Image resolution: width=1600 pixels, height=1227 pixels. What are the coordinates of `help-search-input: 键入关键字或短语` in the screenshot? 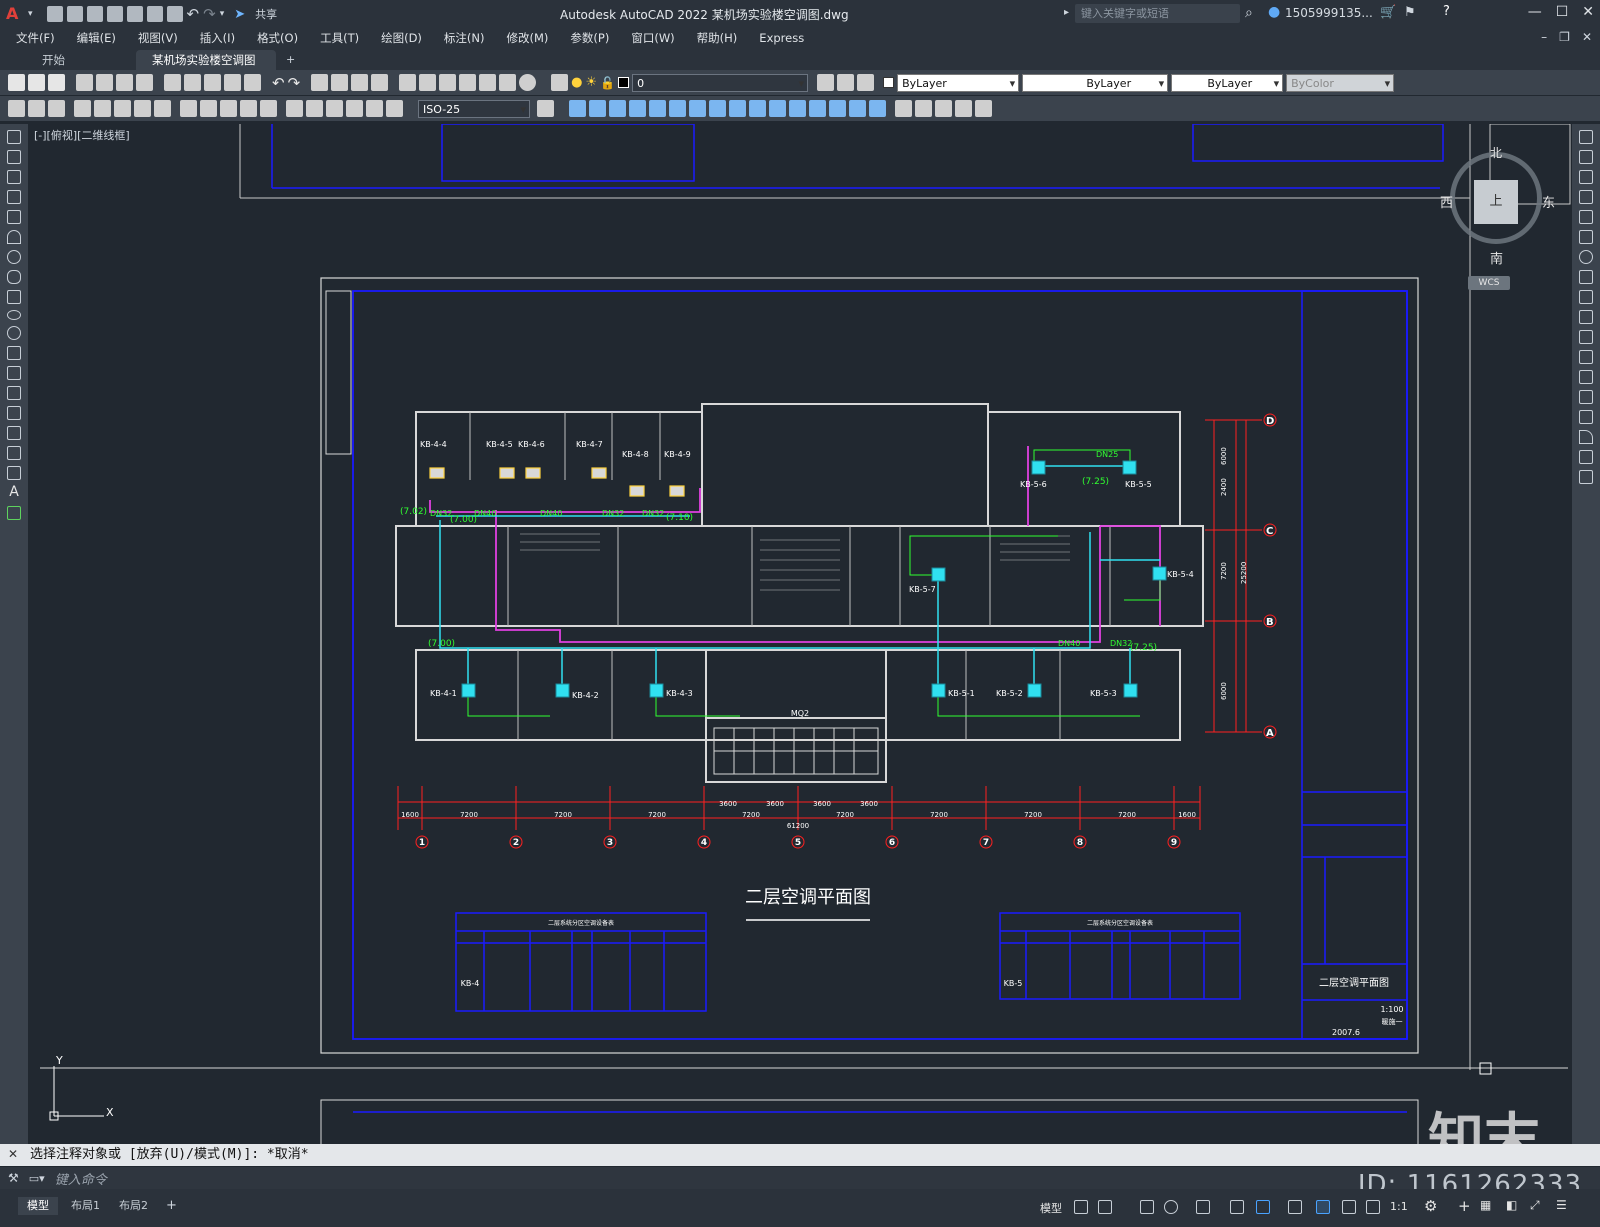 It's located at (1157, 13).